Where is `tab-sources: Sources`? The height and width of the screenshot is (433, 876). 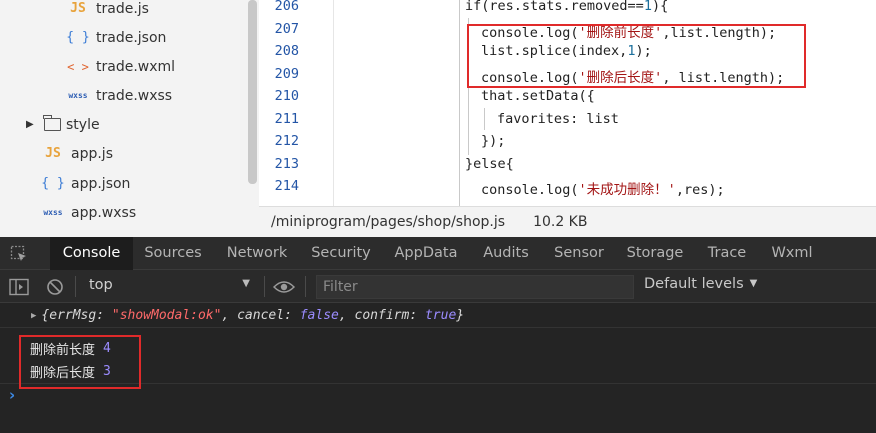
tab-sources: Sources is located at coordinates (173, 253).